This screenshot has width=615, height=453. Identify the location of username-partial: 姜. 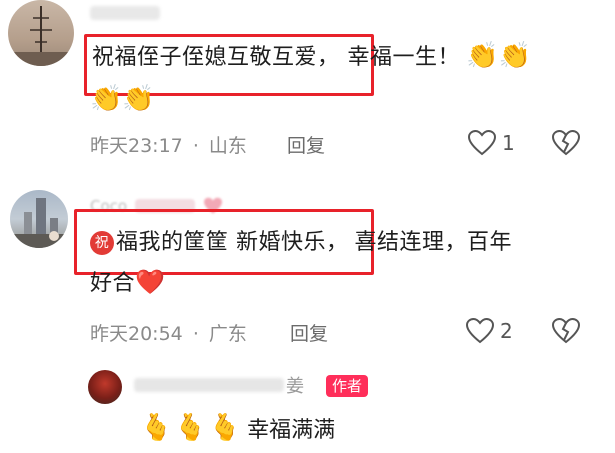
(295, 386).